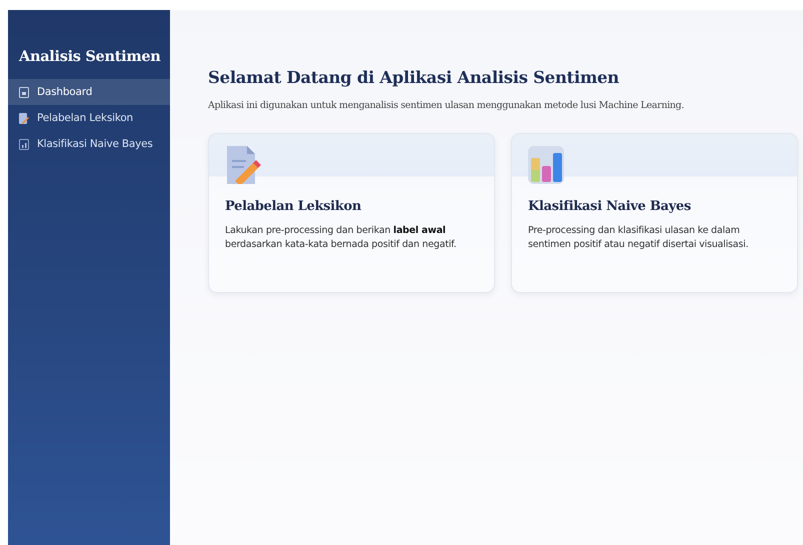 The height and width of the screenshot is (545, 803). Describe the element at coordinates (89, 144) in the screenshot. I see `sidebar-item: Klasifikasi Naive Bayes` at that location.